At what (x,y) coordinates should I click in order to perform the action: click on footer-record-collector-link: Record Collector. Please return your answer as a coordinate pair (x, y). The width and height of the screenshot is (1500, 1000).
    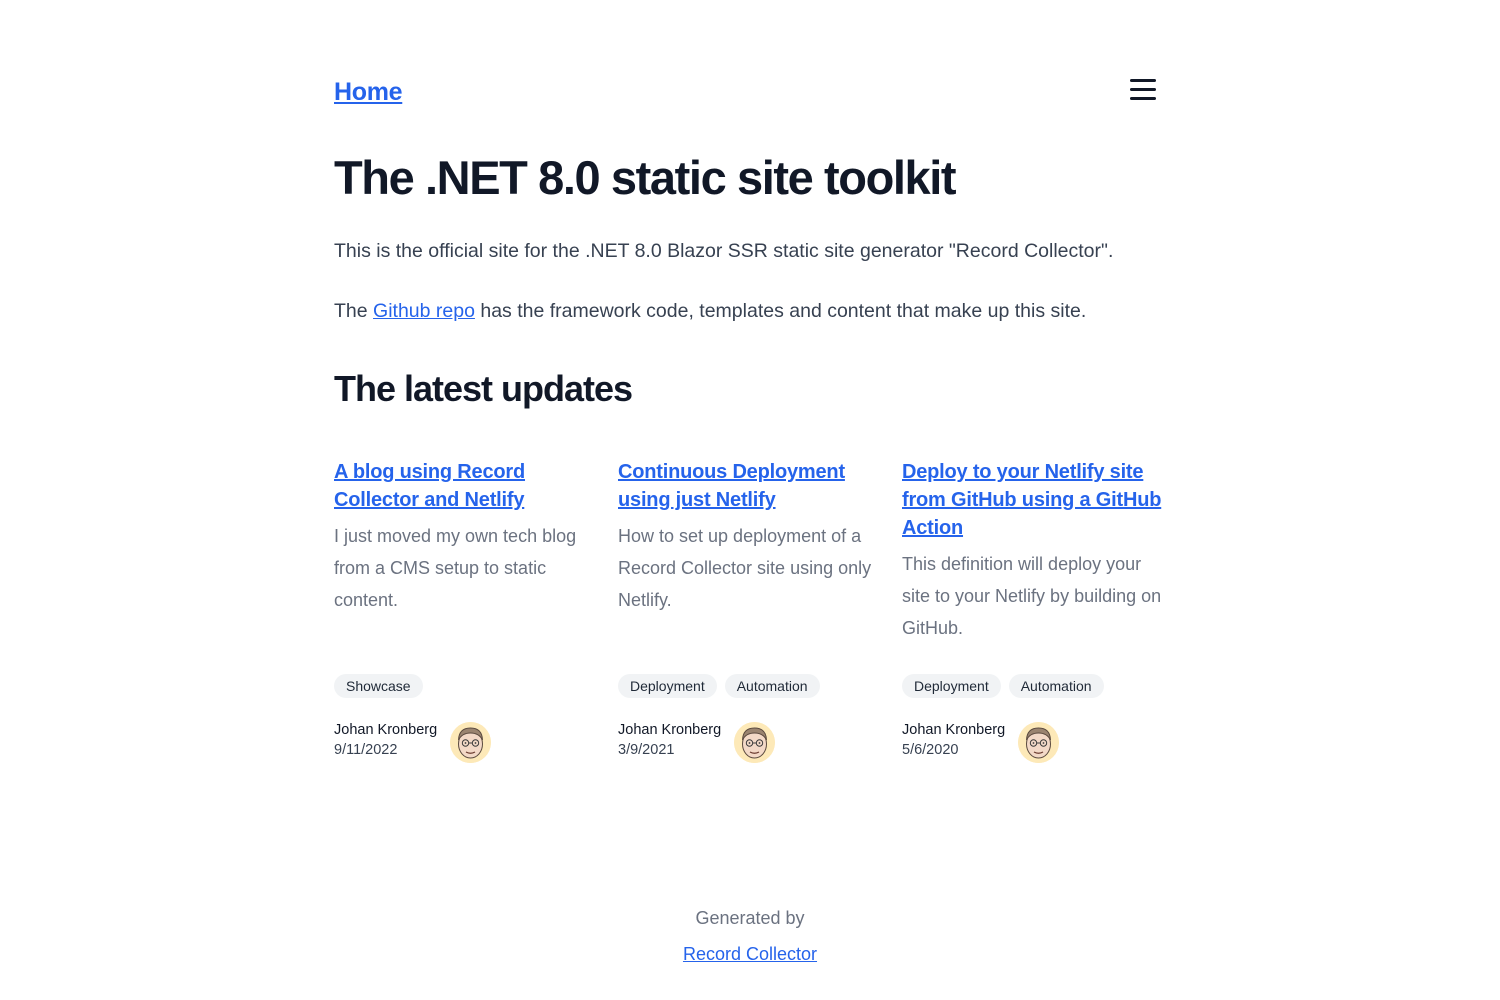
    Looking at the image, I should click on (750, 954).